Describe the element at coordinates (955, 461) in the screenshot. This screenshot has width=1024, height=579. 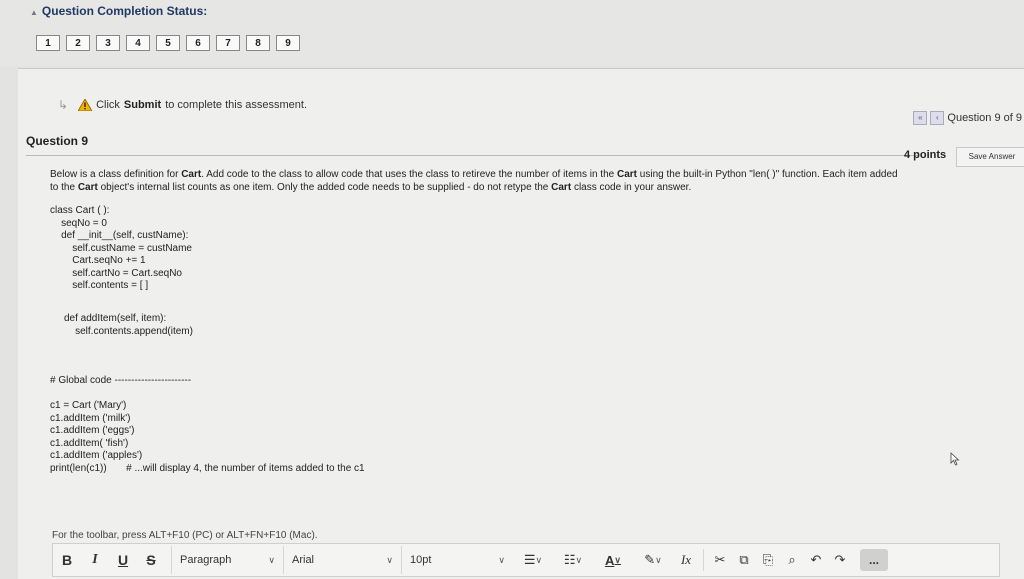
I see `mouse-pointer-icon` at that location.